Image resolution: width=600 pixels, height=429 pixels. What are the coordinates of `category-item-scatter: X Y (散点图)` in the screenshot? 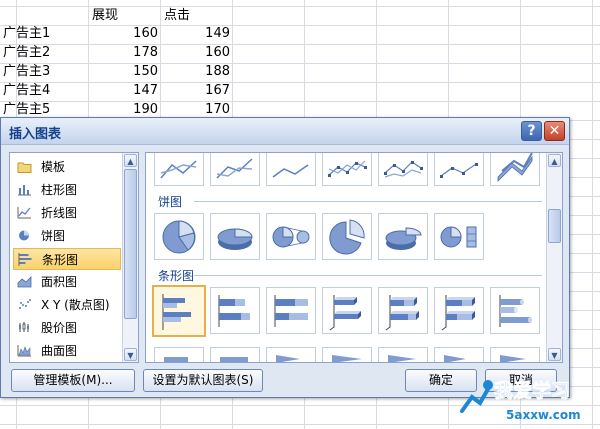 It's located at (67, 305).